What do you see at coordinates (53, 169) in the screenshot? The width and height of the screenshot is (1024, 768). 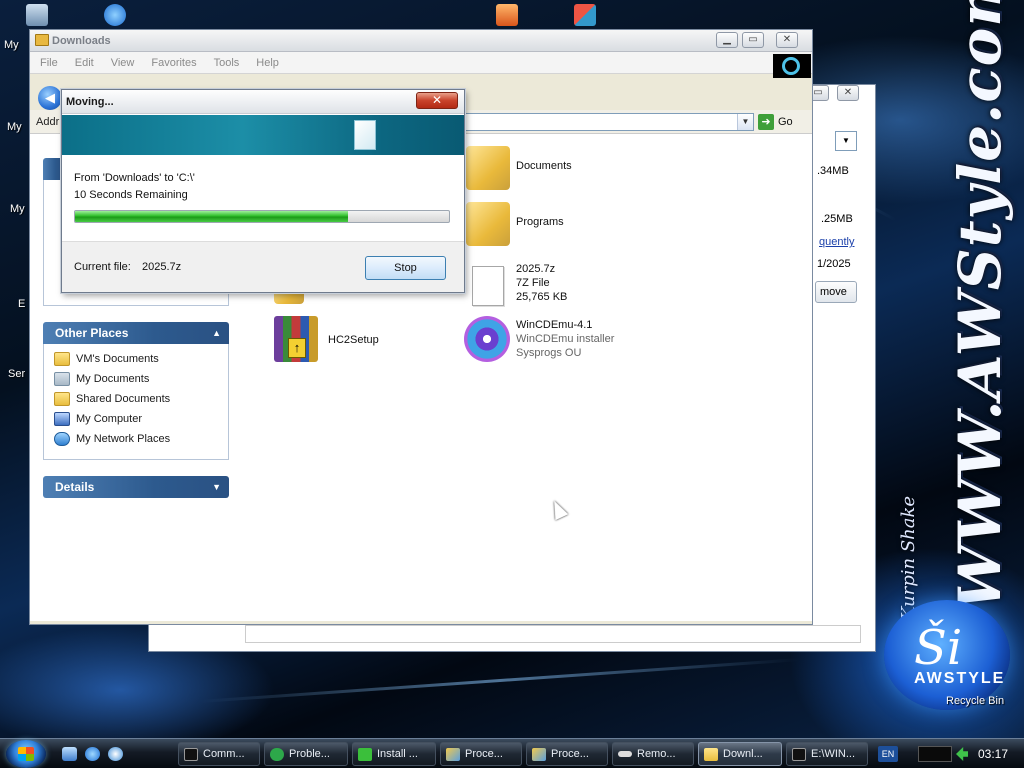 I see `task-panel-header` at bounding box center [53, 169].